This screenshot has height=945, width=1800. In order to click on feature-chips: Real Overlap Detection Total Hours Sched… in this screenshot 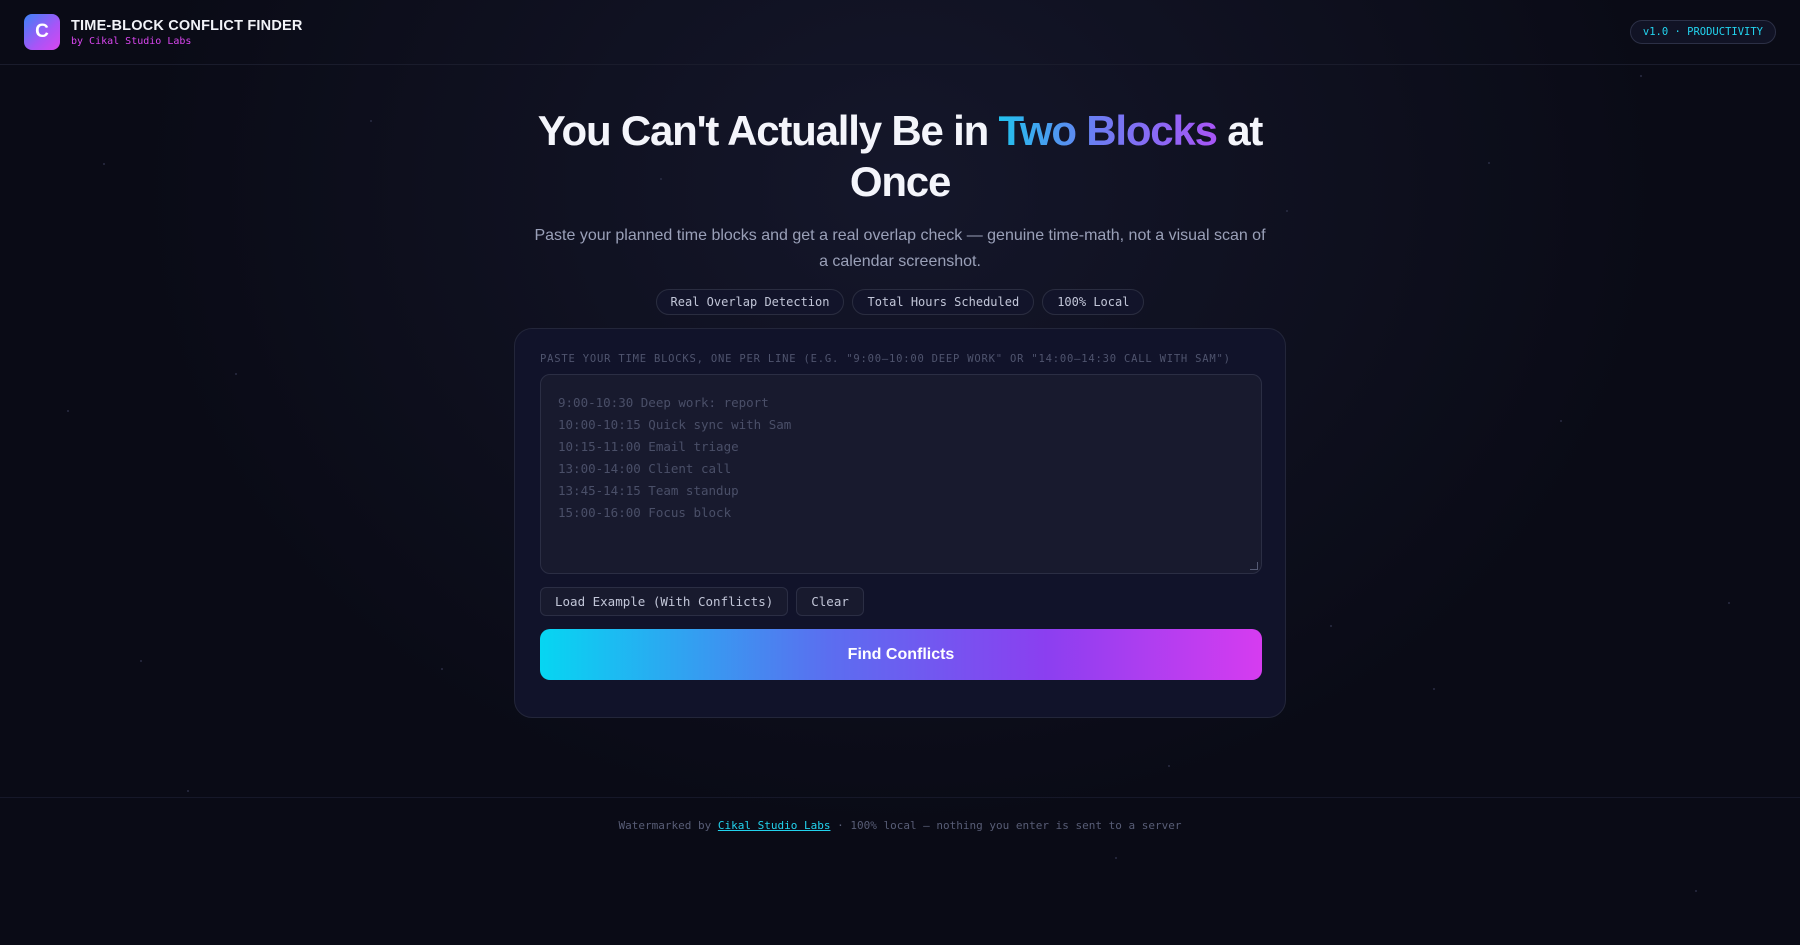, I will do `click(900, 302)`.